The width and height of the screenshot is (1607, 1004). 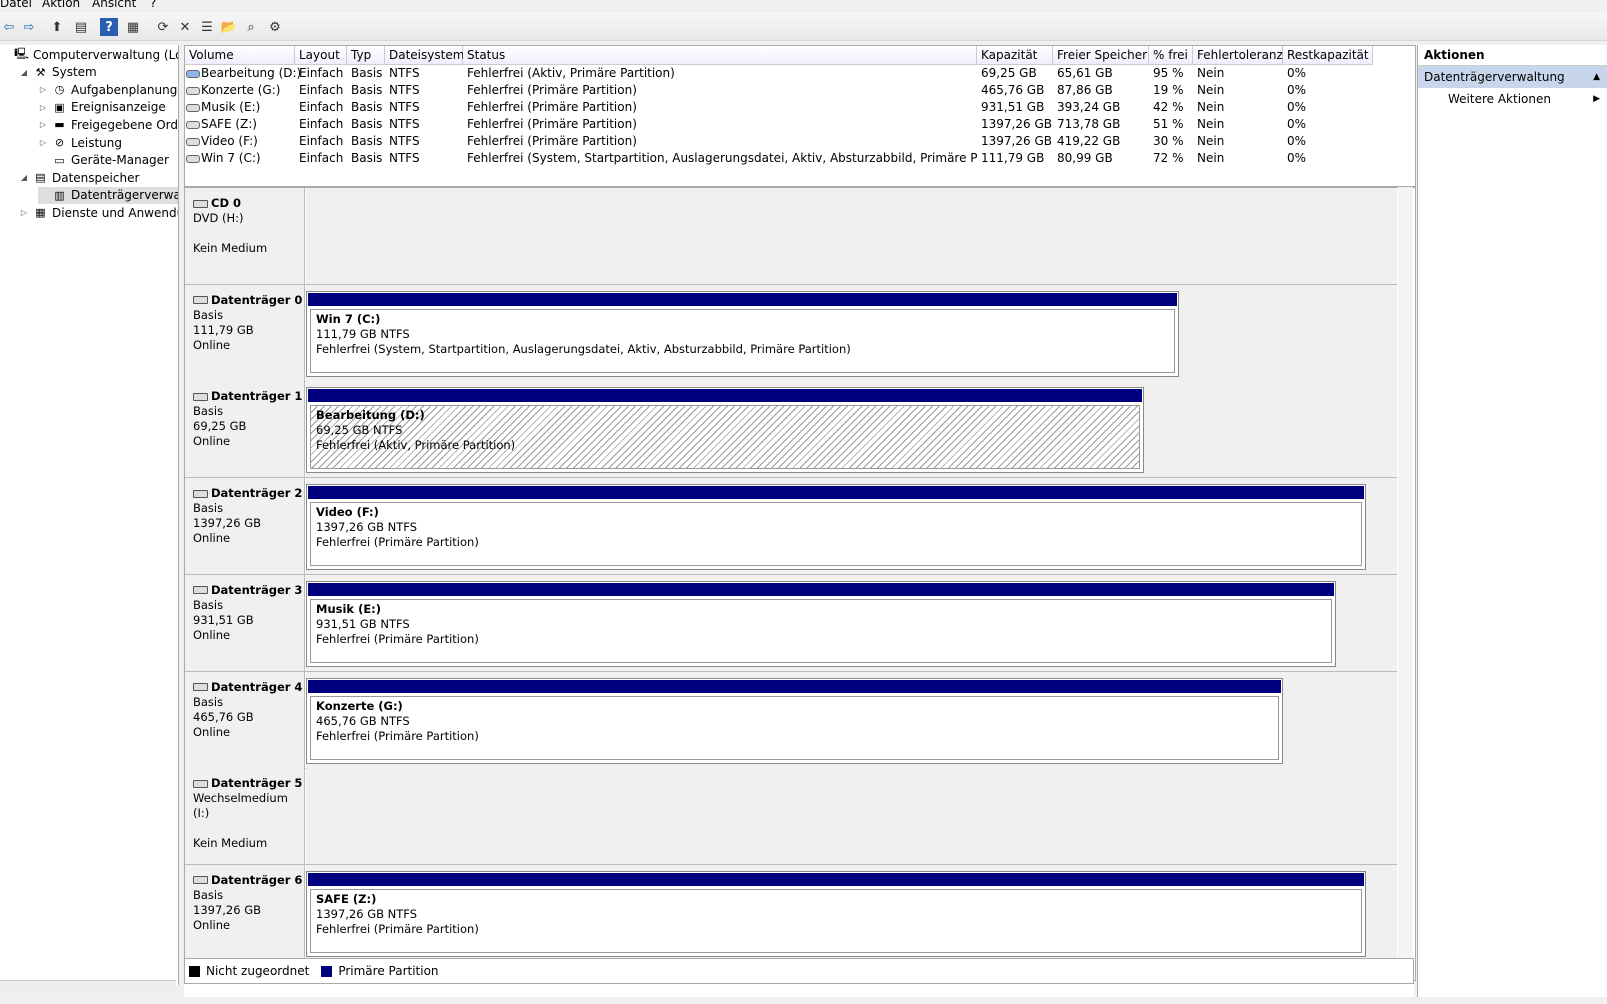 I want to click on table-cell: 95 %, so click(x=1173, y=73).